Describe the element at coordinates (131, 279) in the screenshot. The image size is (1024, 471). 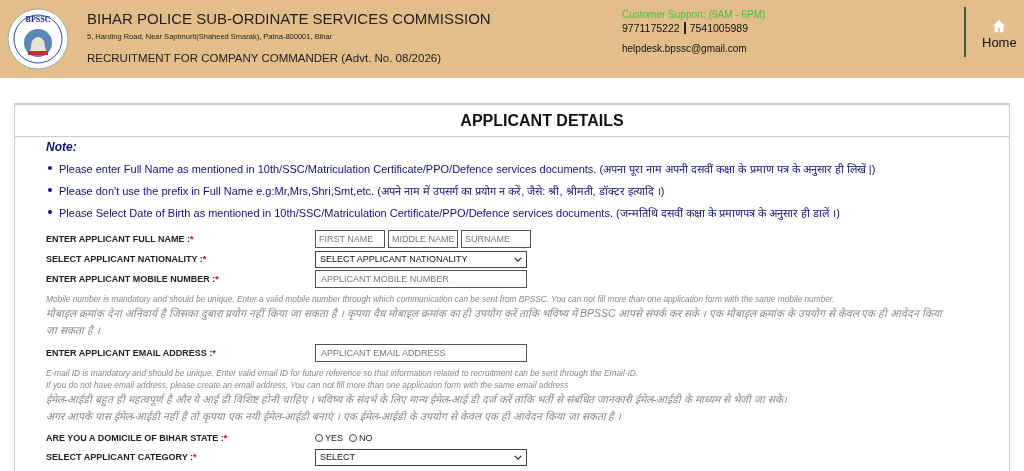
I see `field-label: ENTER APPLICANT MOBILE NUMBER :` at that location.